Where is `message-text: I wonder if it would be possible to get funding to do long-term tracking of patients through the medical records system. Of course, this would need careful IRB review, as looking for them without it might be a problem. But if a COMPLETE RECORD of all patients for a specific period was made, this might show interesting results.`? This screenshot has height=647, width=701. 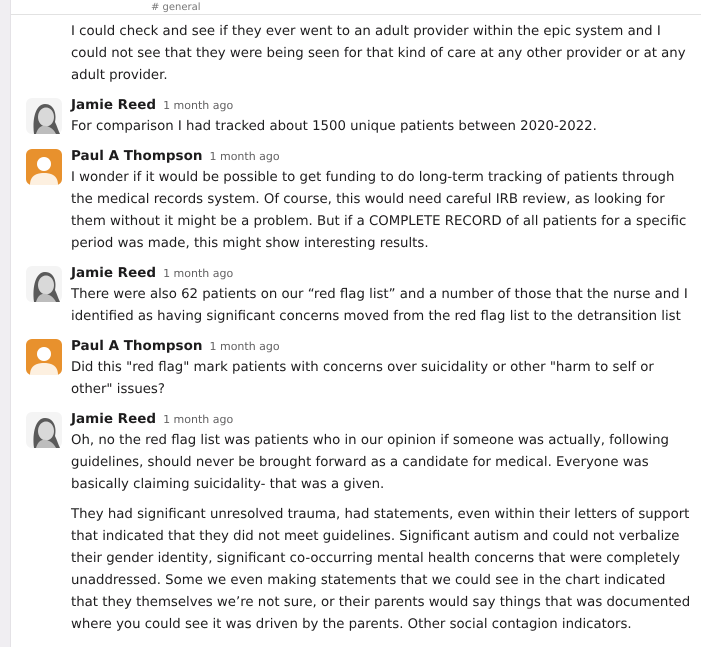 message-text: I wonder if it would be possible to get funding to do long-term tracking of patients through the medical records system. Of course, this would need careful IRB review, as looking for them without it might be a problem. But if a COMPLETE RECORD of all patients for a specific period was made, this might show interesting results. is located at coordinates (379, 211).